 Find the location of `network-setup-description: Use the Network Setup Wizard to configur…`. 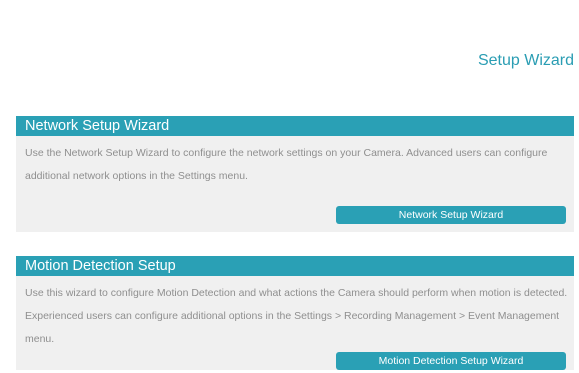

network-setup-description: Use the Network Setup Wizard to configur… is located at coordinates (286, 164).